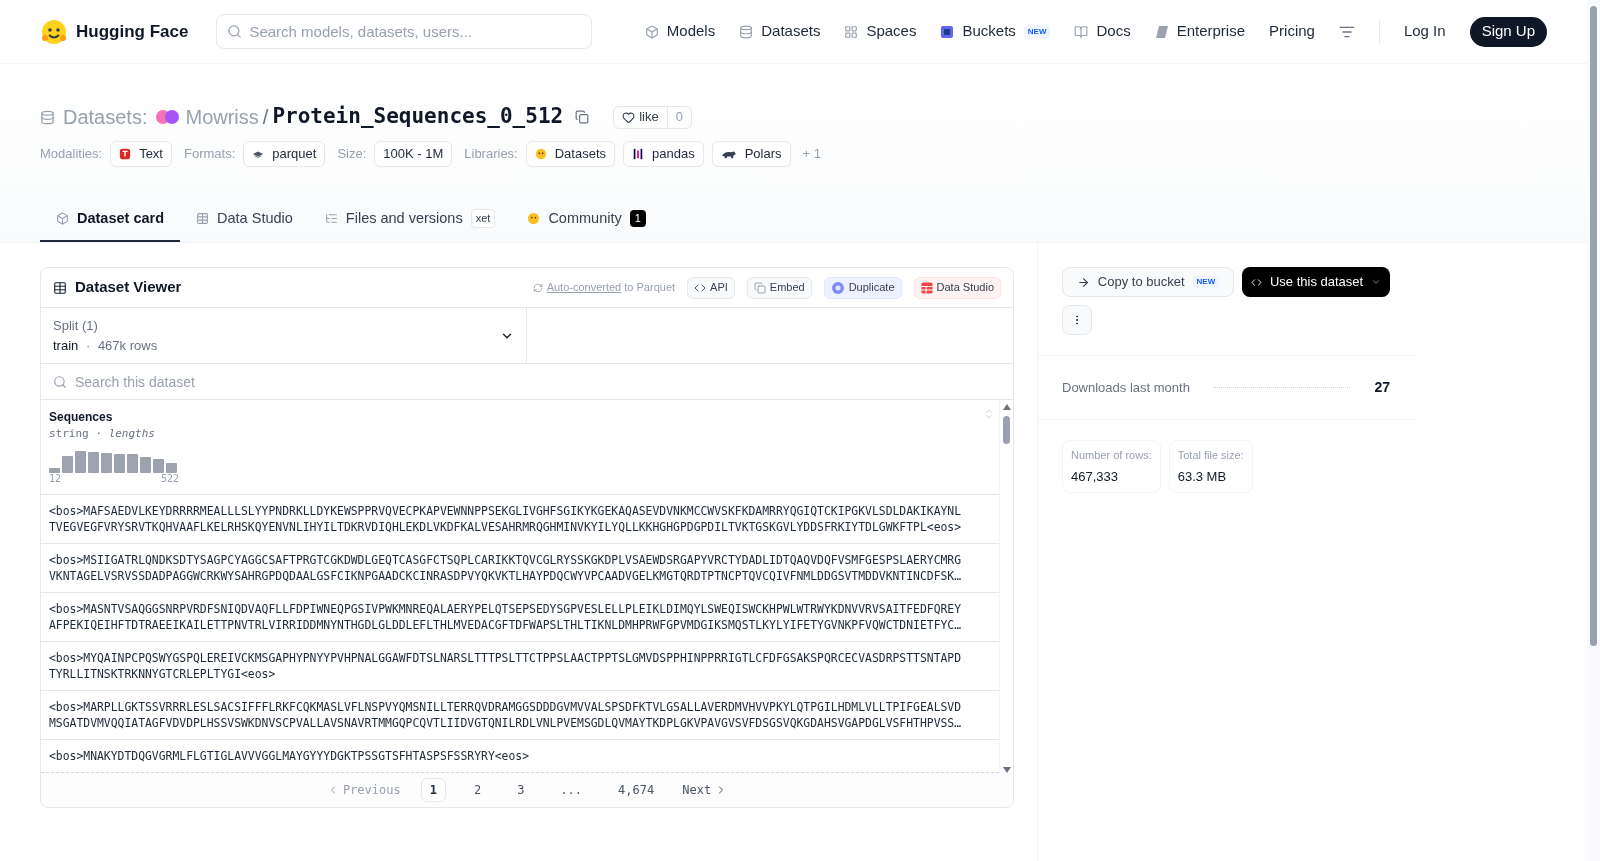  Describe the element at coordinates (837, 287) in the screenshot. I see `circle-icon` at that location.